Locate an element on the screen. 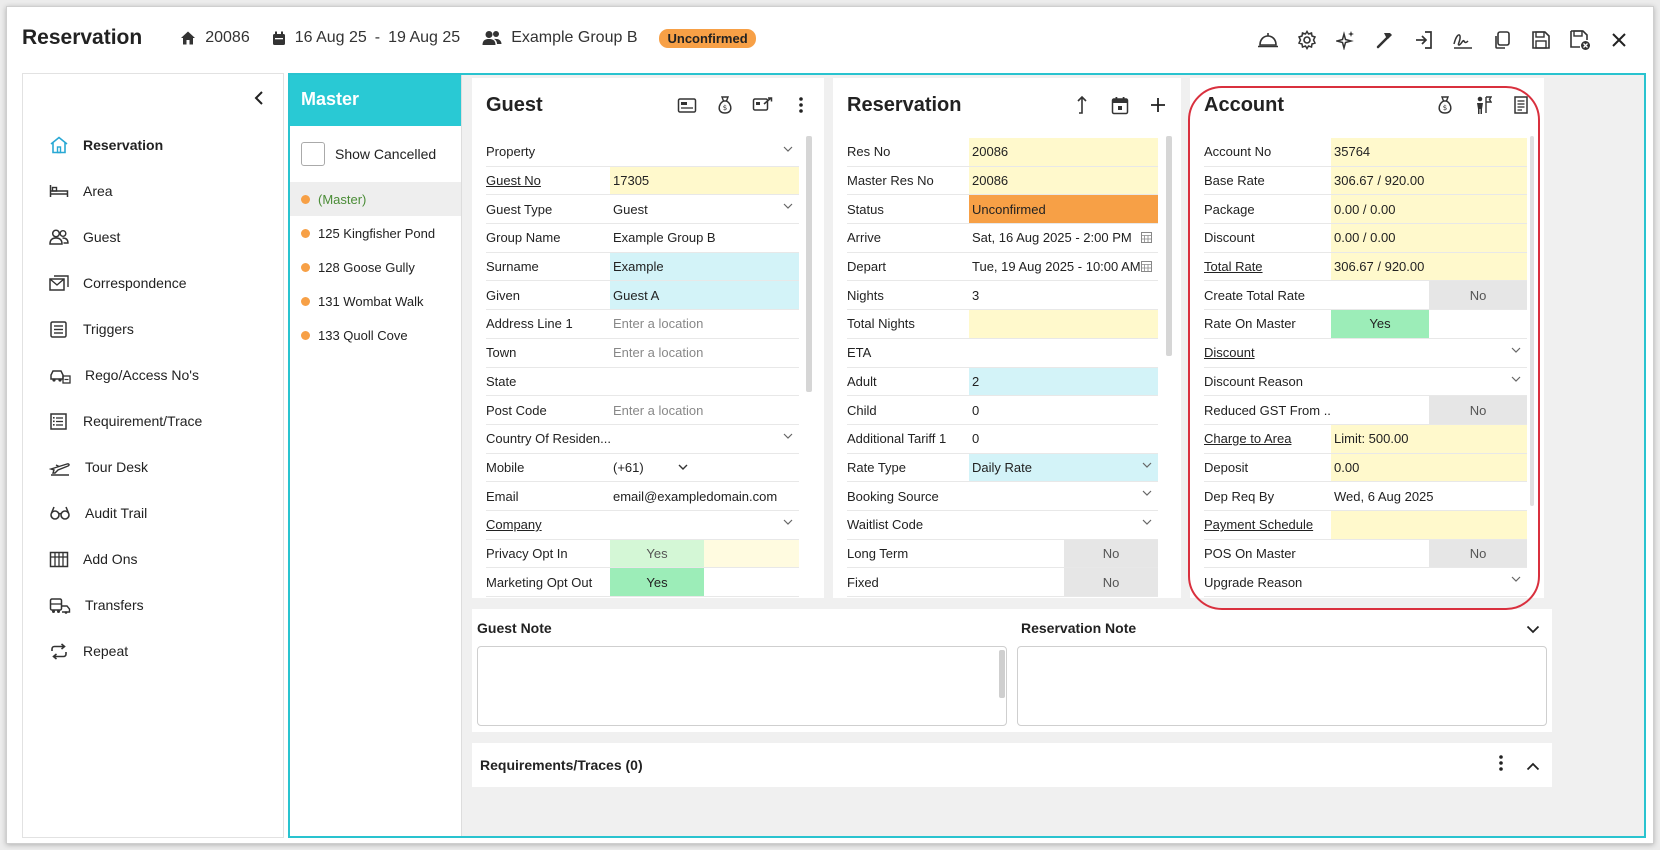 Image resolution: width=1660 pixels, height=850 pixels. deposit-value: 0.00 is located at coordinates (1429, 467).